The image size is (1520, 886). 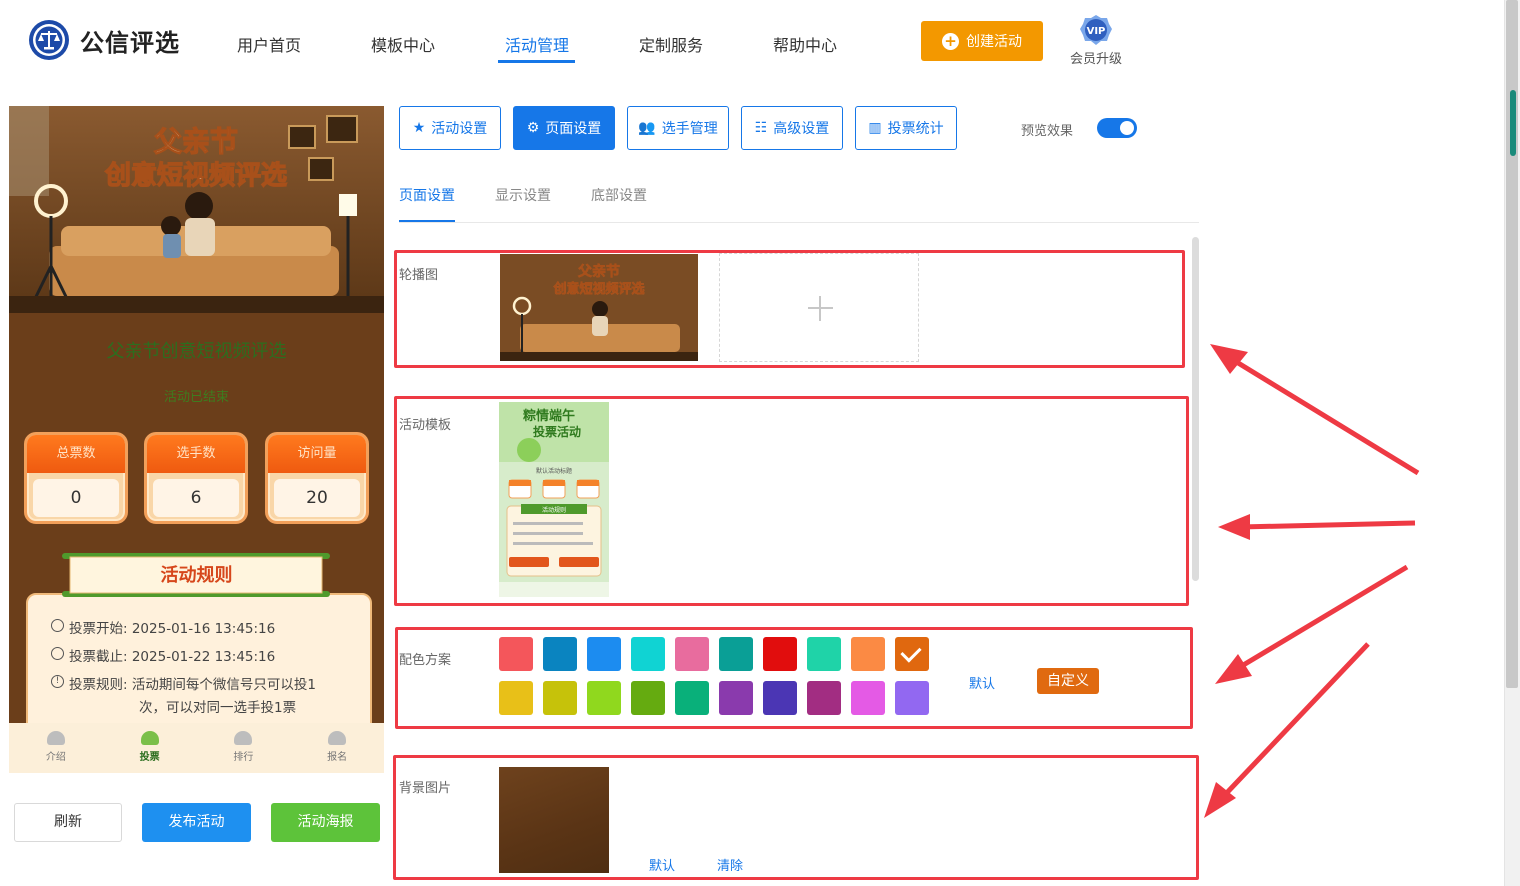 I want to click on vip-badge-icon: VIP, so click(x=1096, y=30).